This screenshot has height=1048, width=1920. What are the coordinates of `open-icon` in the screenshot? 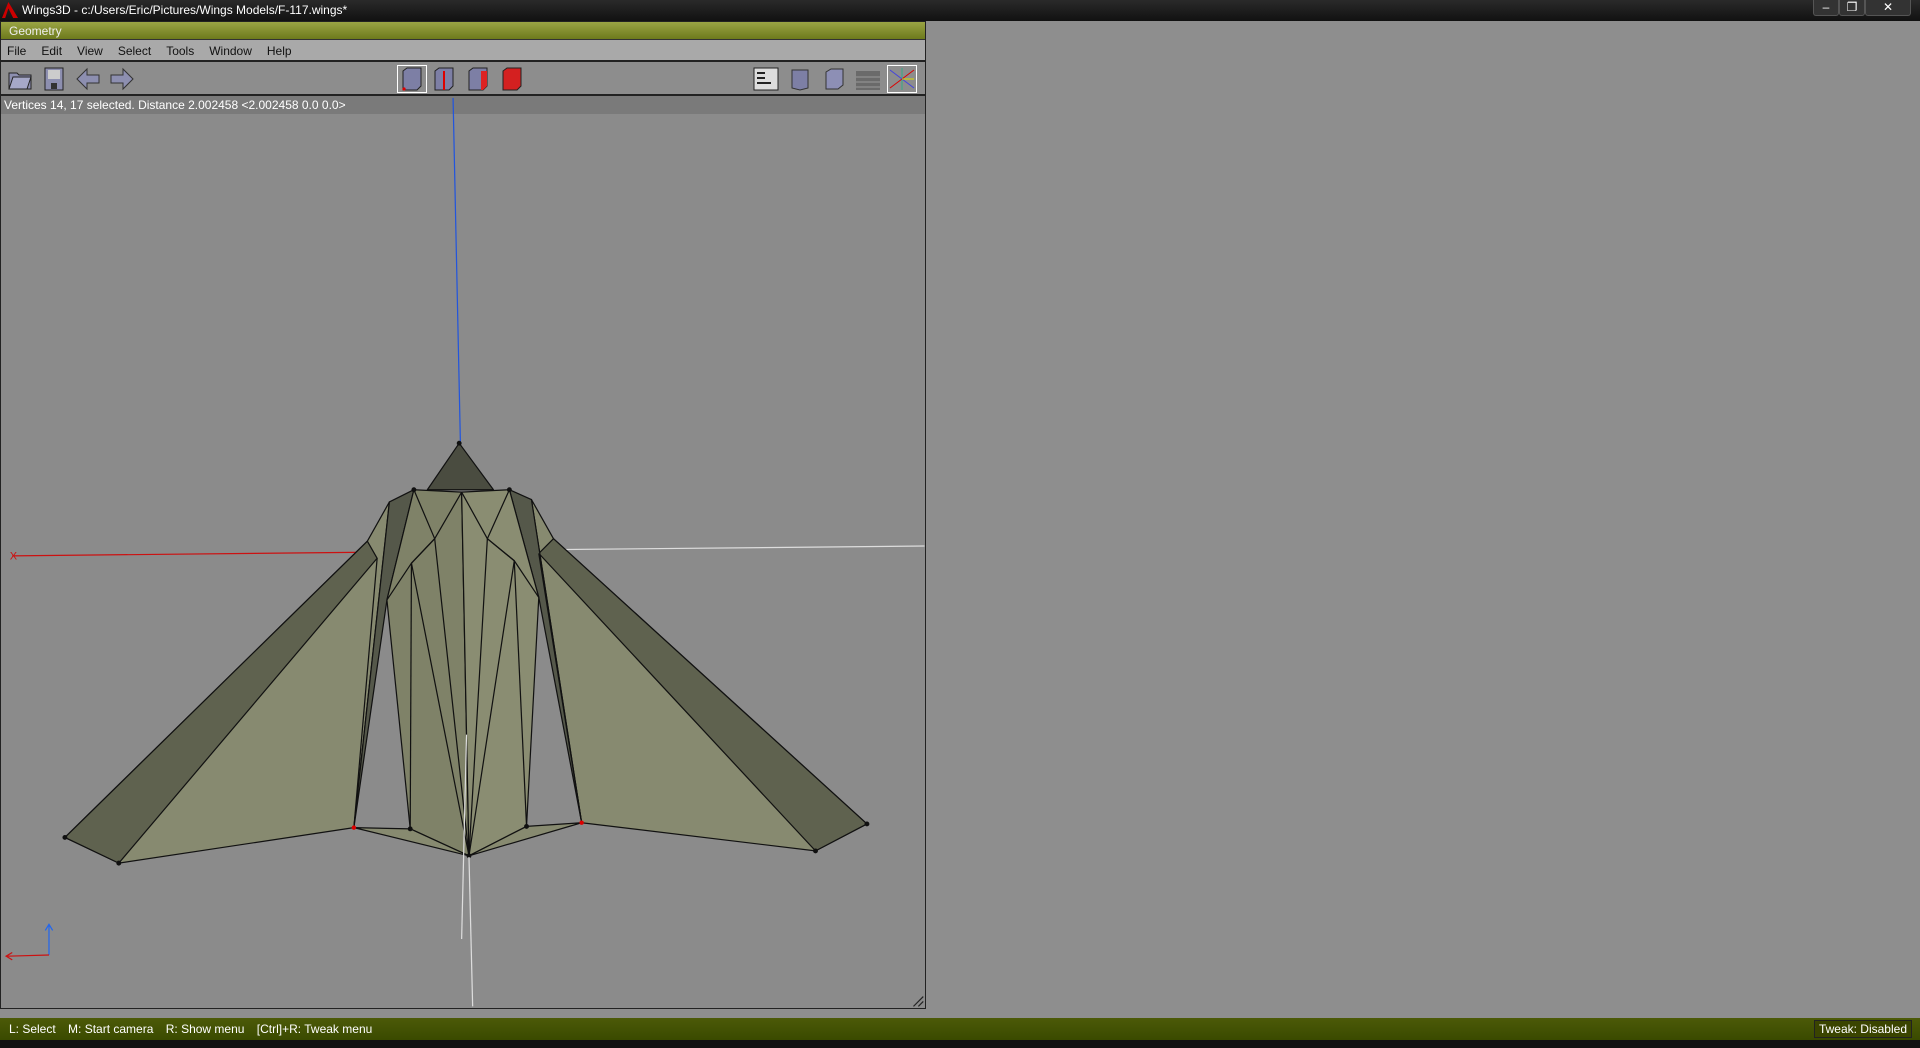 It's located at (20, 79).